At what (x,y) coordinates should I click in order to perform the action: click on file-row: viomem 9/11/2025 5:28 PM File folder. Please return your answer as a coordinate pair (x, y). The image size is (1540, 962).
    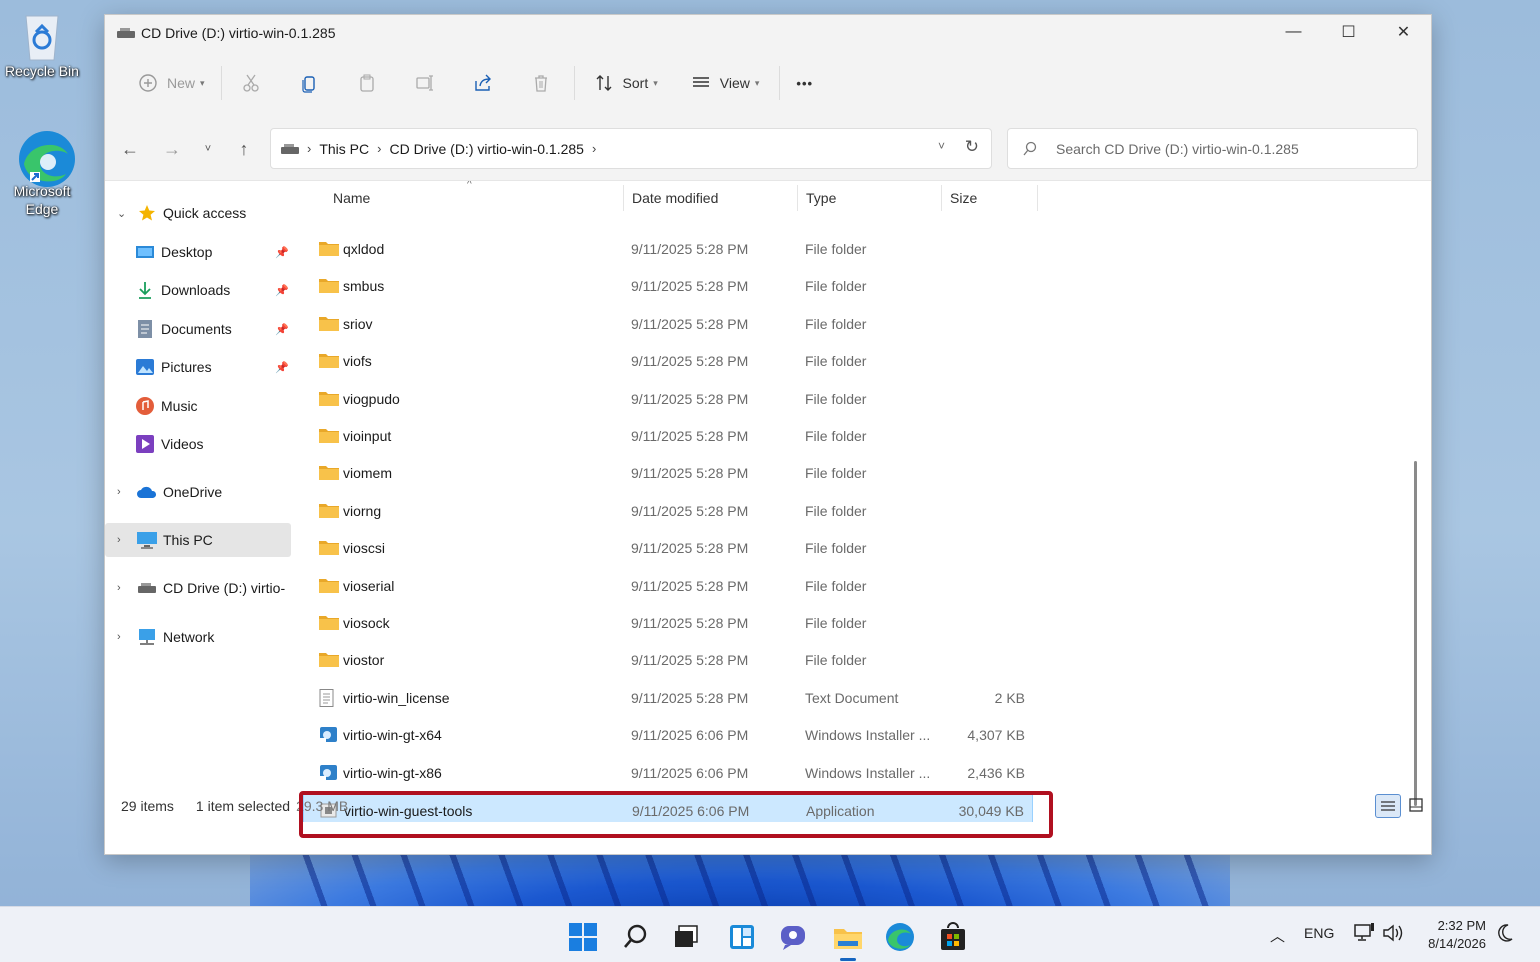
    Looking at the image, I should click on (668, 473).